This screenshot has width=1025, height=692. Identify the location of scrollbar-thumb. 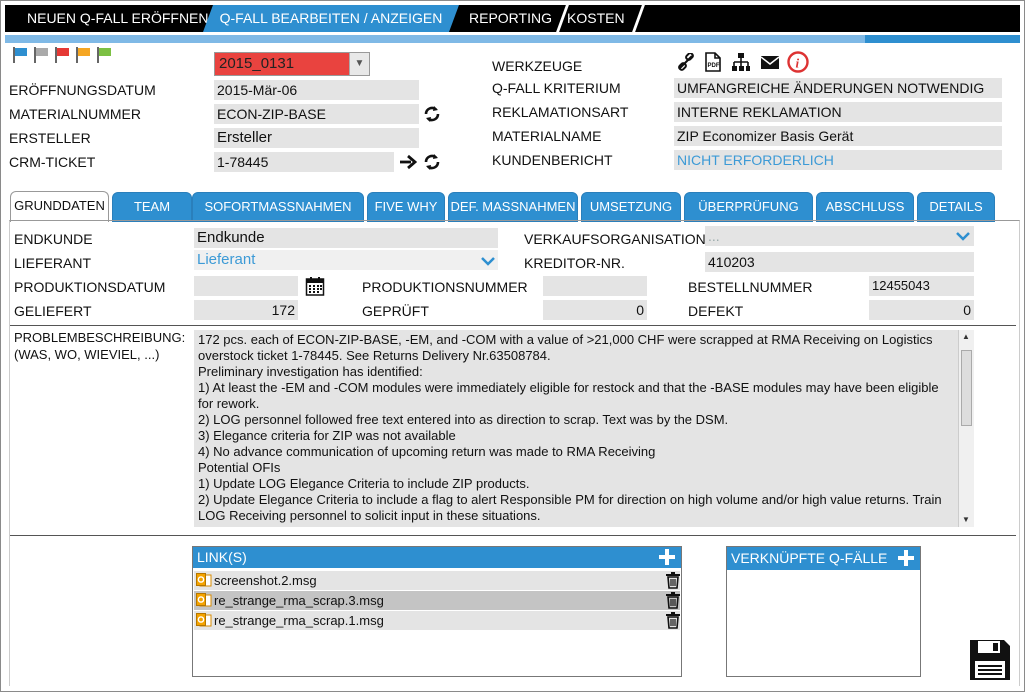
(966, 388).